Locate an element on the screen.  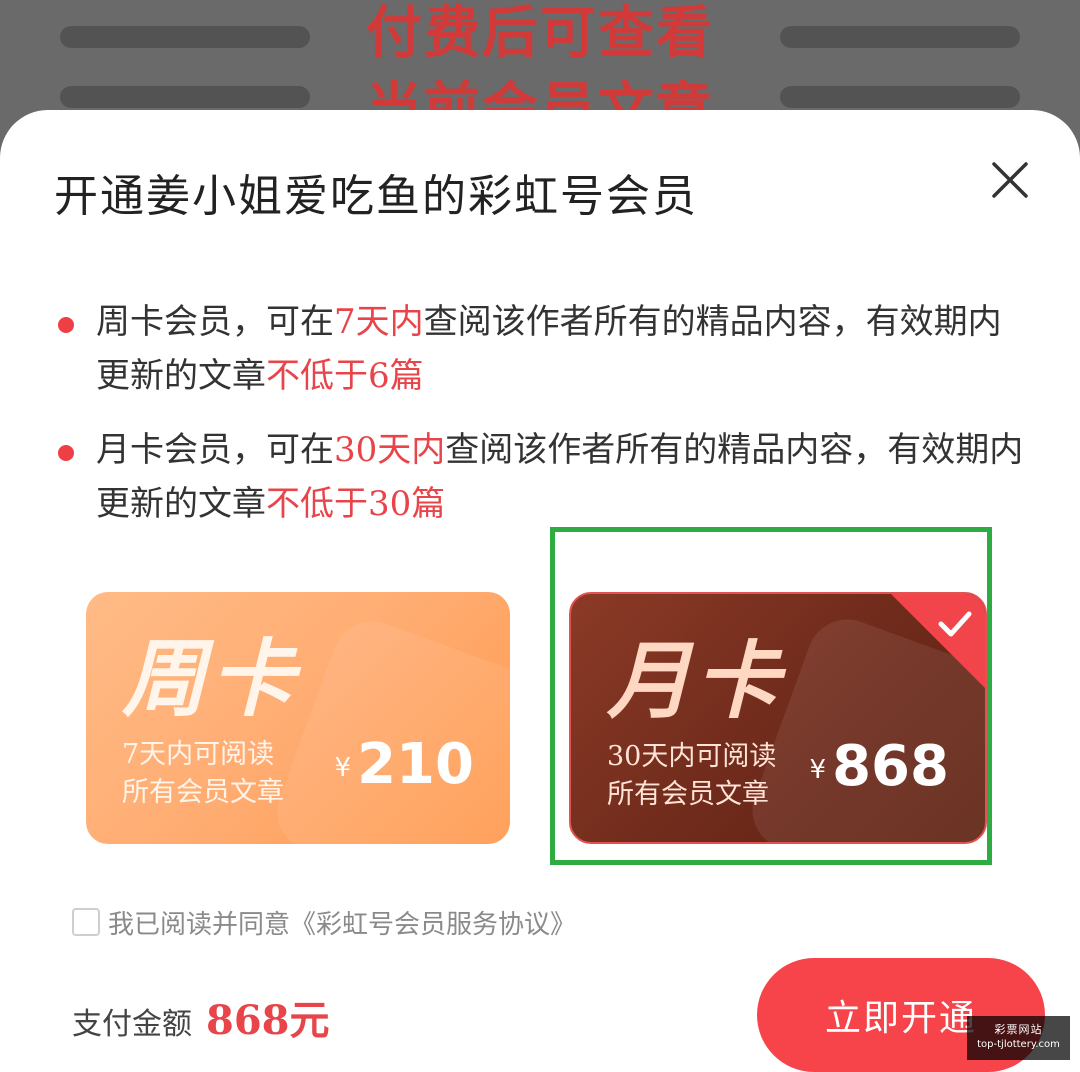
card-decoration is located at coordinates (388, 727).